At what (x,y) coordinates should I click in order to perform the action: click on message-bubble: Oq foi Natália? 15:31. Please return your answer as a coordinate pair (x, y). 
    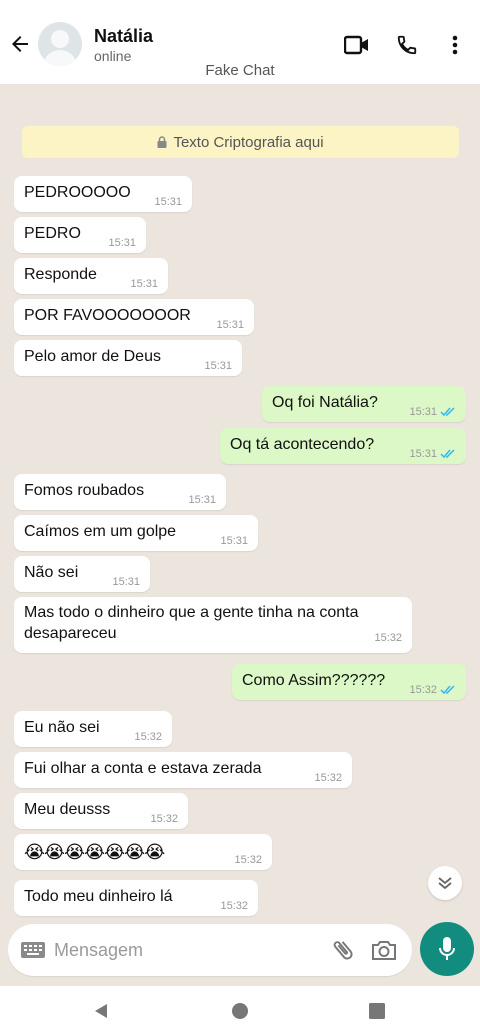
    Looking at the image, I should click on (364, 404).